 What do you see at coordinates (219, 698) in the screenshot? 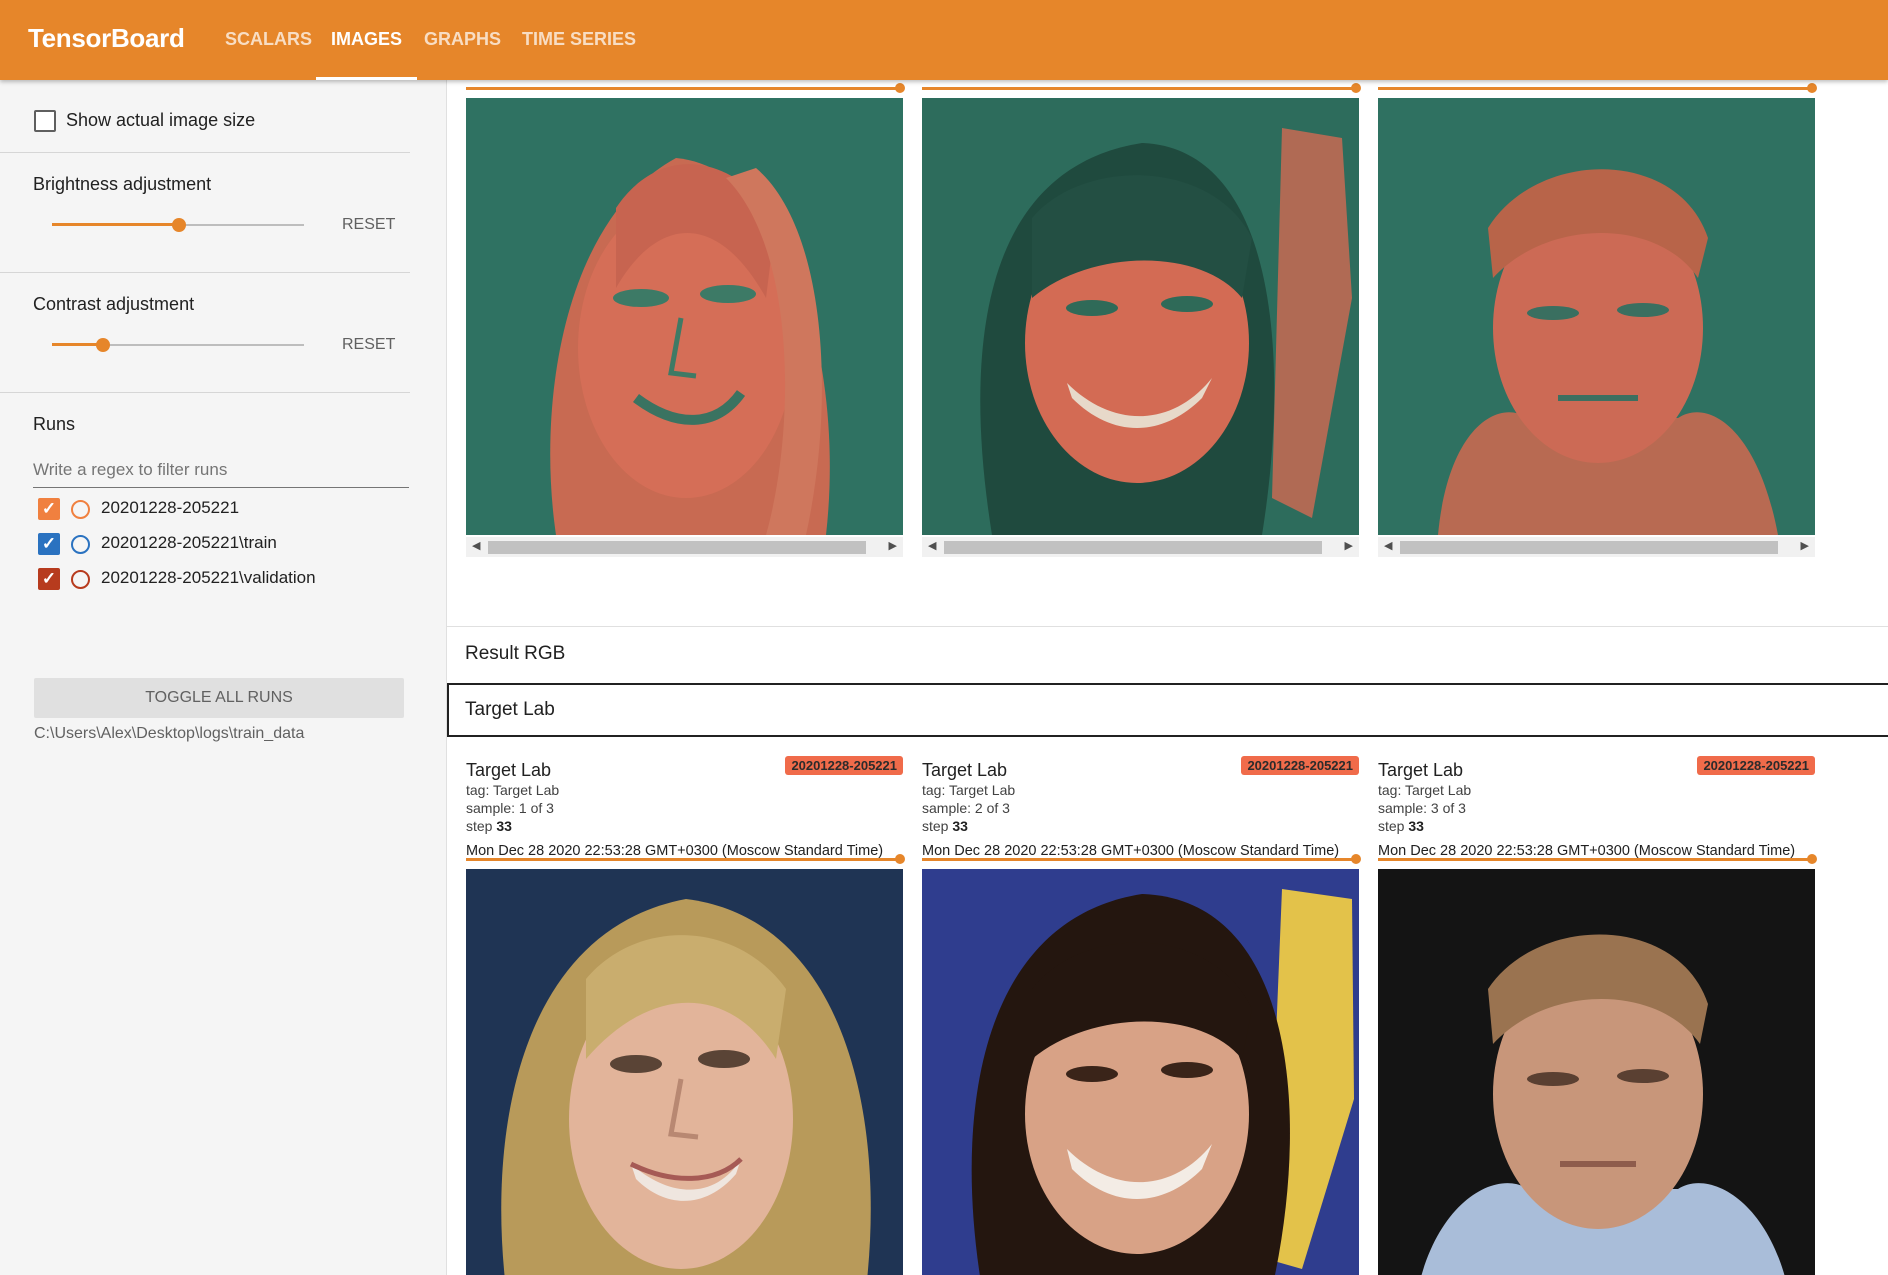
I see `toggle-all-runs-button: TOGGLE ALL RUNS` at bounding box center [219, 698].